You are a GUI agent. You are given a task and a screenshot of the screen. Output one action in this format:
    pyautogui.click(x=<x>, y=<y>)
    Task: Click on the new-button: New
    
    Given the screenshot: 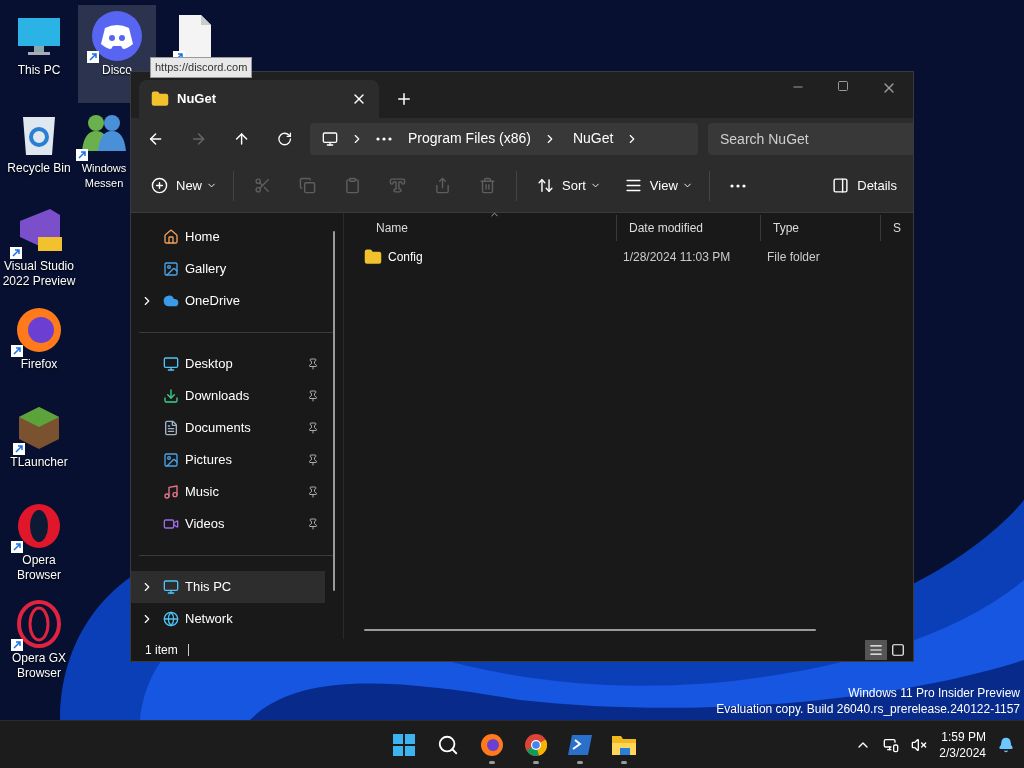 What is the action you would take?
    pyautogui.click(x=184, y=185)
    